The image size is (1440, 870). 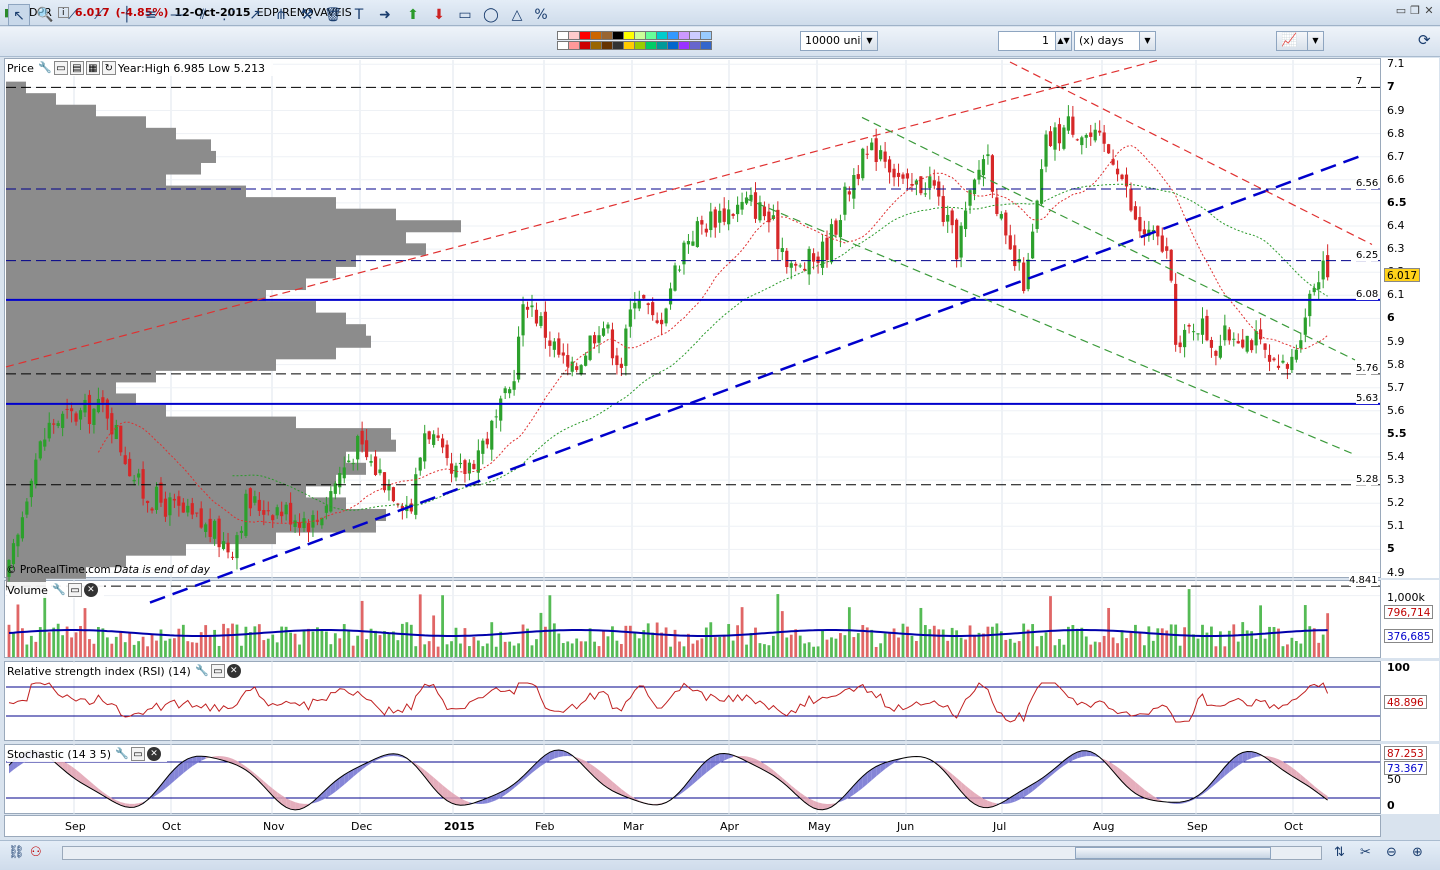 What do you see at coordinates (16, 852) in the screenshot?
I see `chain-icon: ⛓` at bounding box center [16, 852].